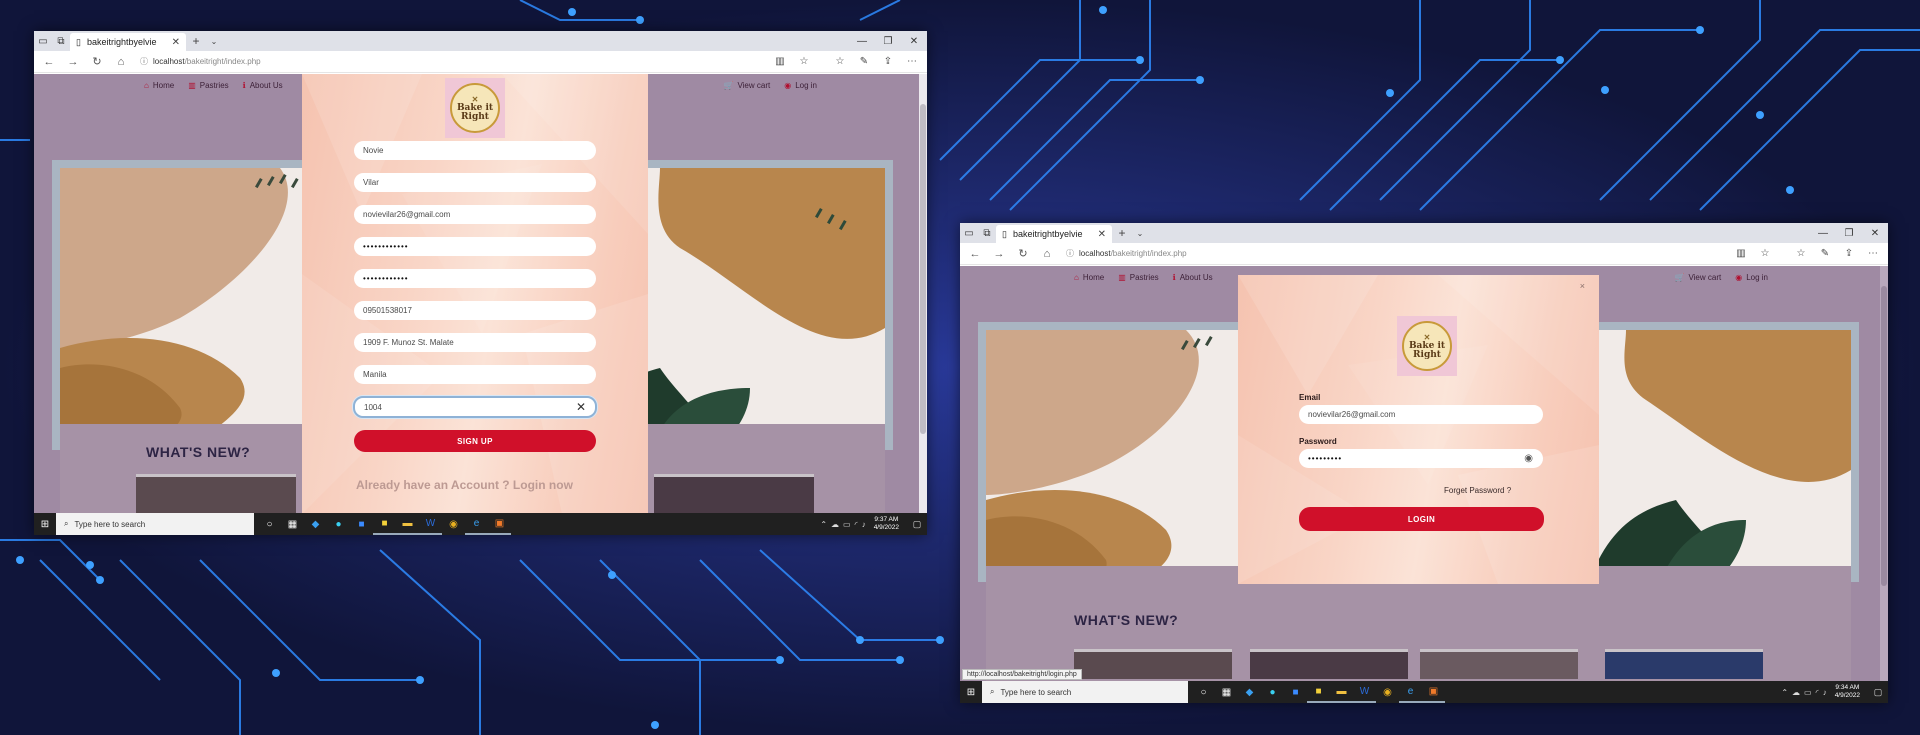 The height and width of the screenshot is (735, 1920). I want to click on password-field: ••••••••••••, so click(475, 246).